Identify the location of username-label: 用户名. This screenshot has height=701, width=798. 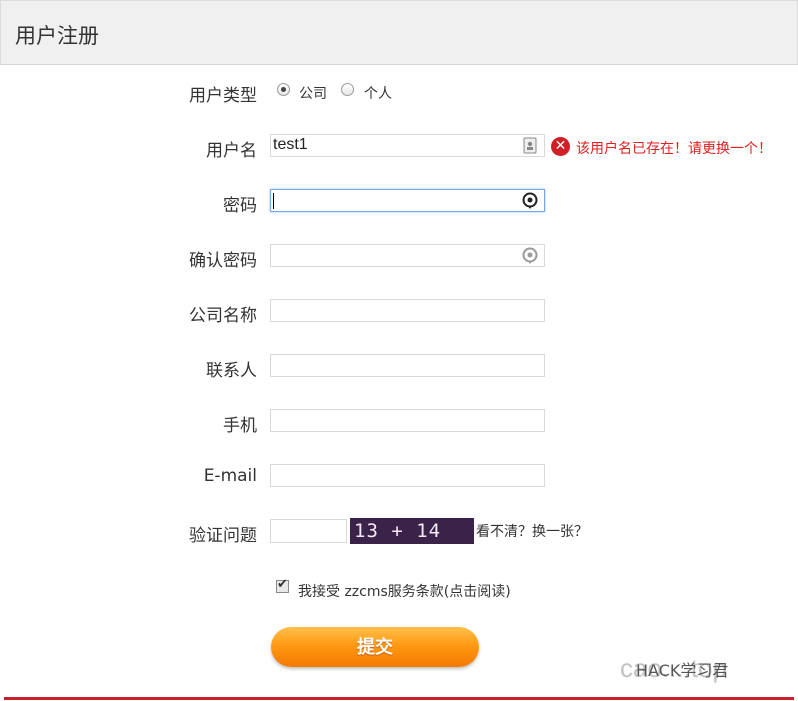
(231, 151).